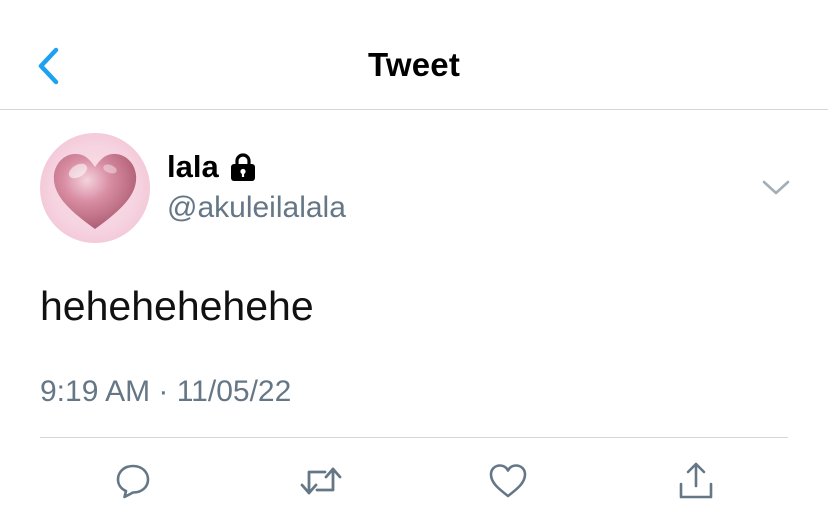  Describe the element at coordinates (166, 391) in the screenshot. I see `tweet-timestamp: 9:19 AM · 11/05/22` at that location.